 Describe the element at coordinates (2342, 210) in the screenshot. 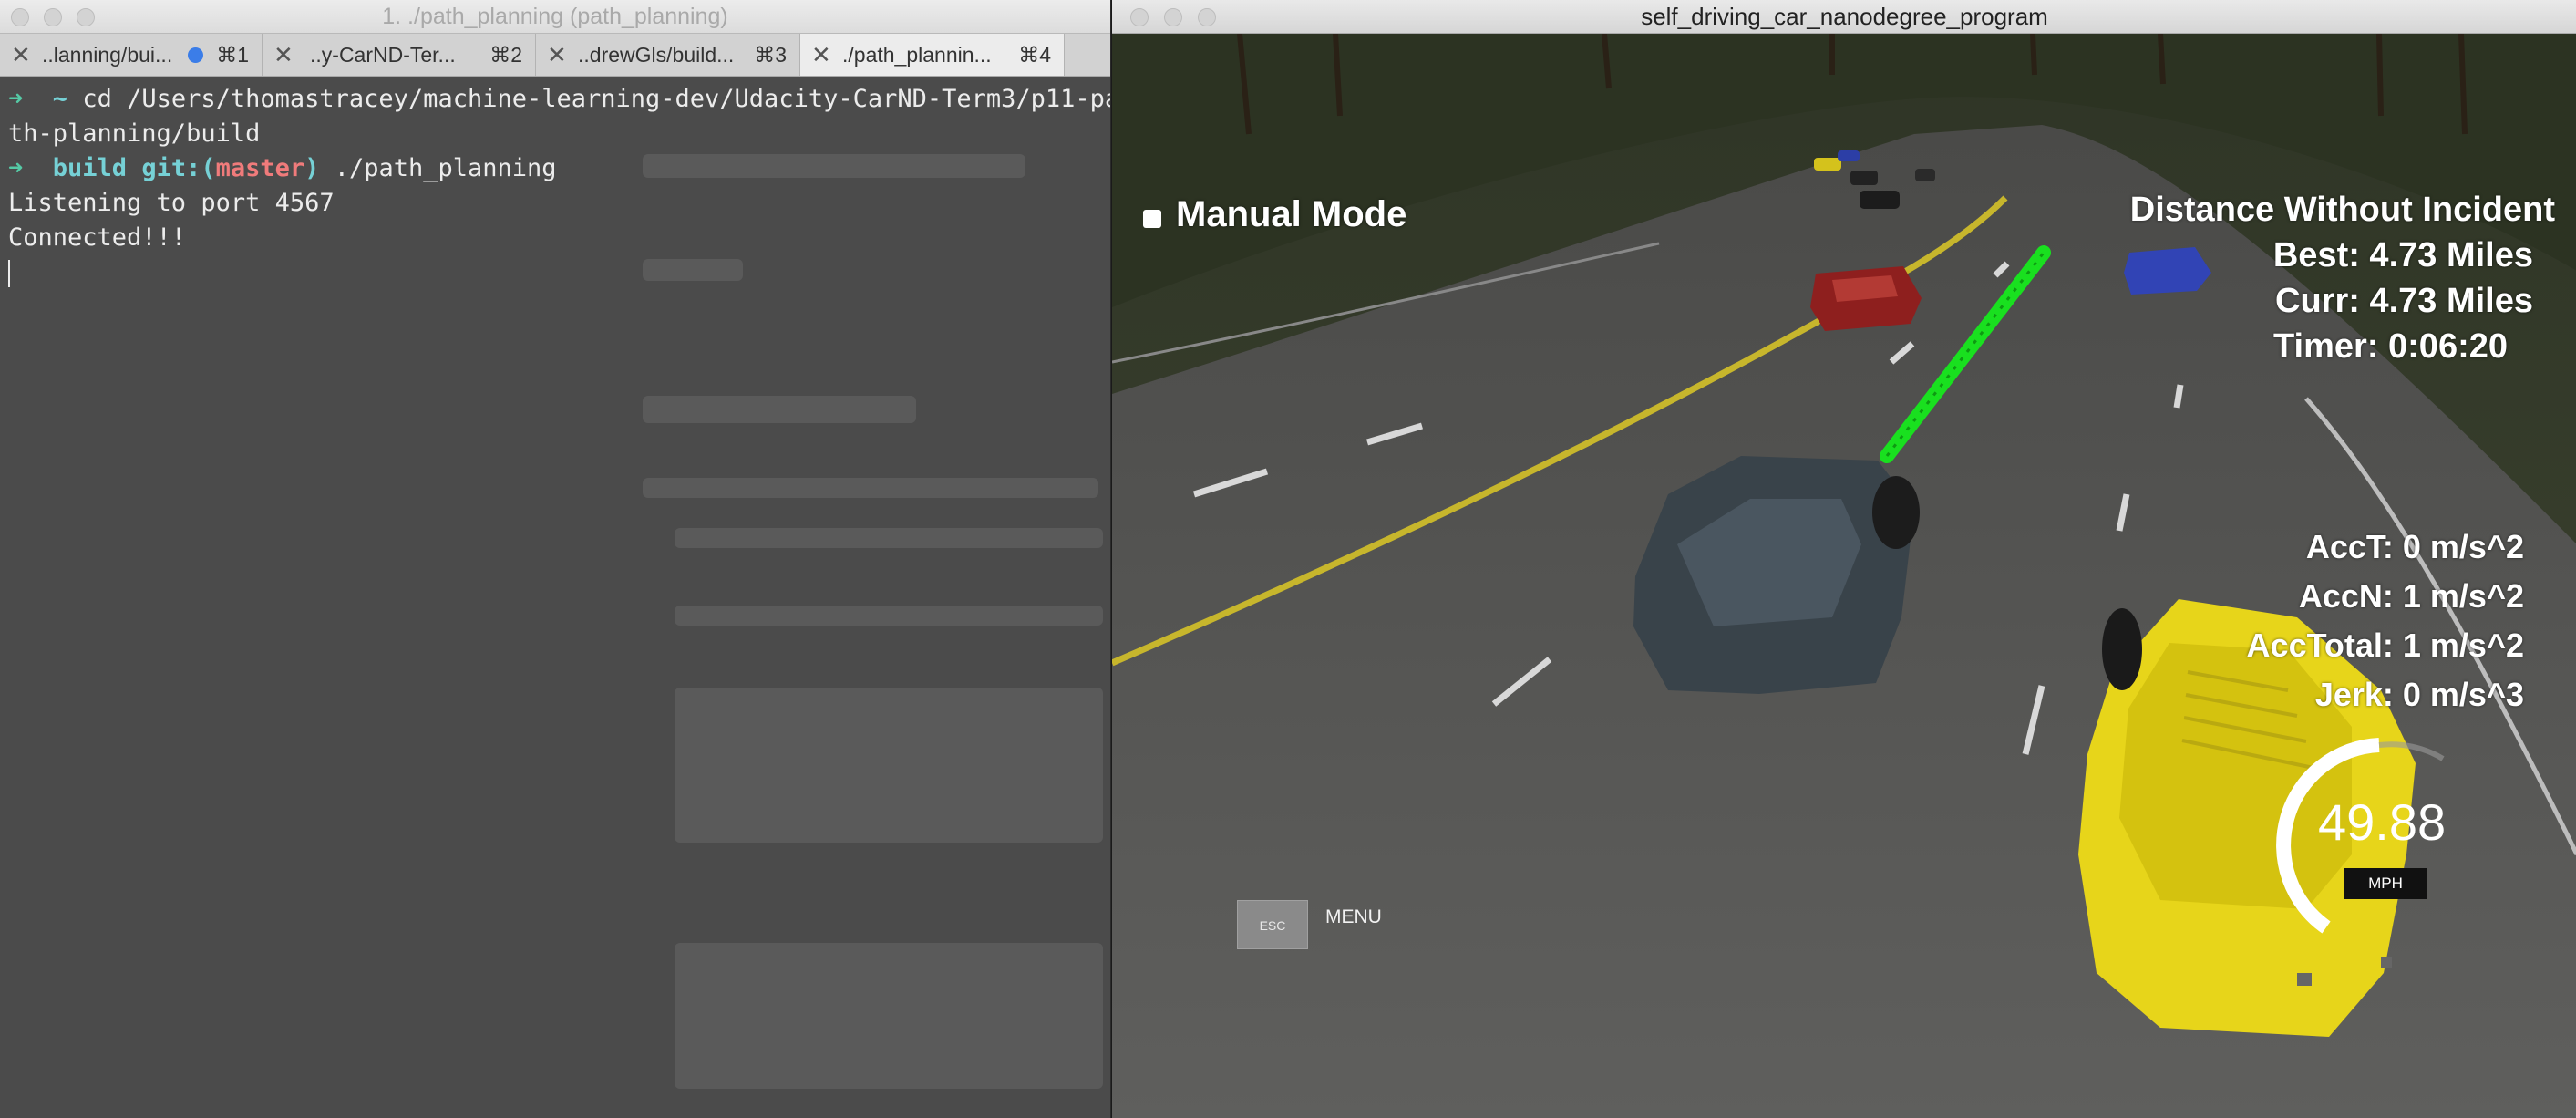

I see `distance-title: Distance Without Incident` at that location.